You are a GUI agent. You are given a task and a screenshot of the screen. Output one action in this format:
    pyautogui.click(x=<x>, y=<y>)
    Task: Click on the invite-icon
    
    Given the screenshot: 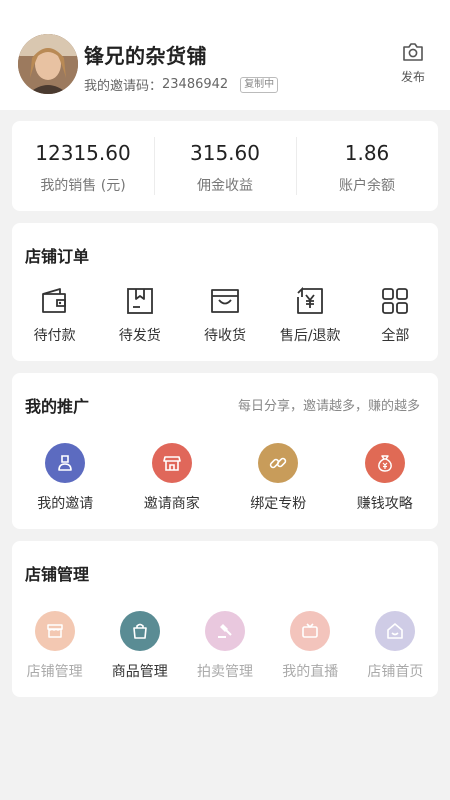 What is the action you would take?
    pyautogui.click(x=65, y=463)
    